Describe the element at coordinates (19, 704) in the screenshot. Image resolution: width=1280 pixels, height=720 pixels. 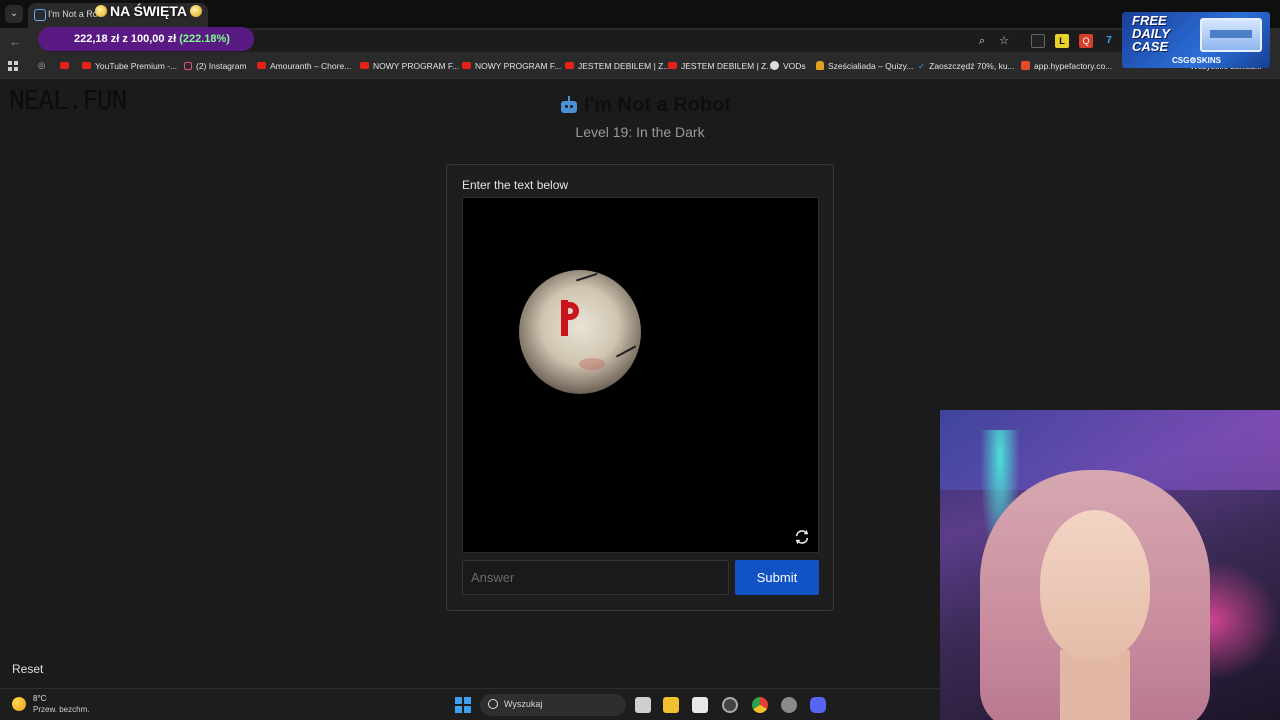
I see `weather-icon` at that location.